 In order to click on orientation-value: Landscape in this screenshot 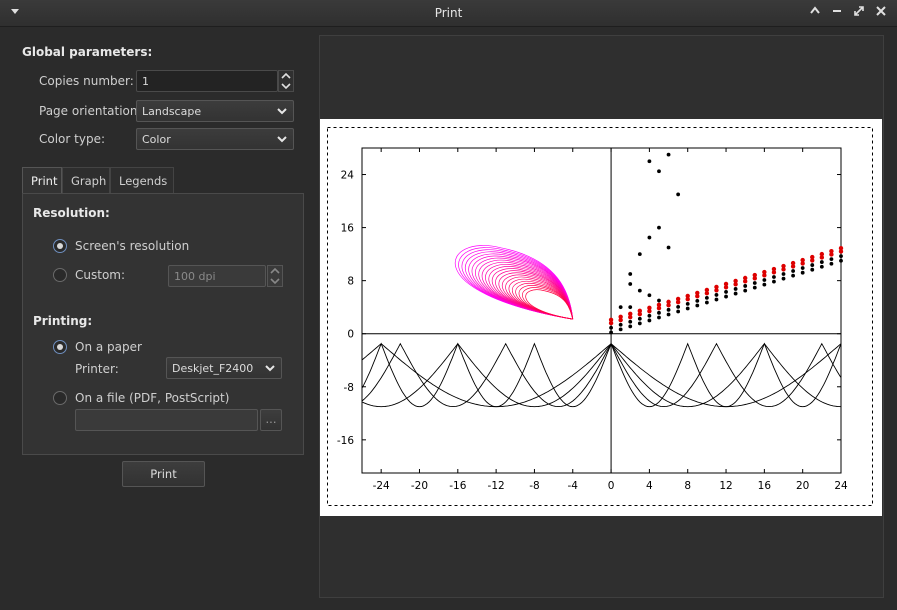, I will do `click(172, 111)`.